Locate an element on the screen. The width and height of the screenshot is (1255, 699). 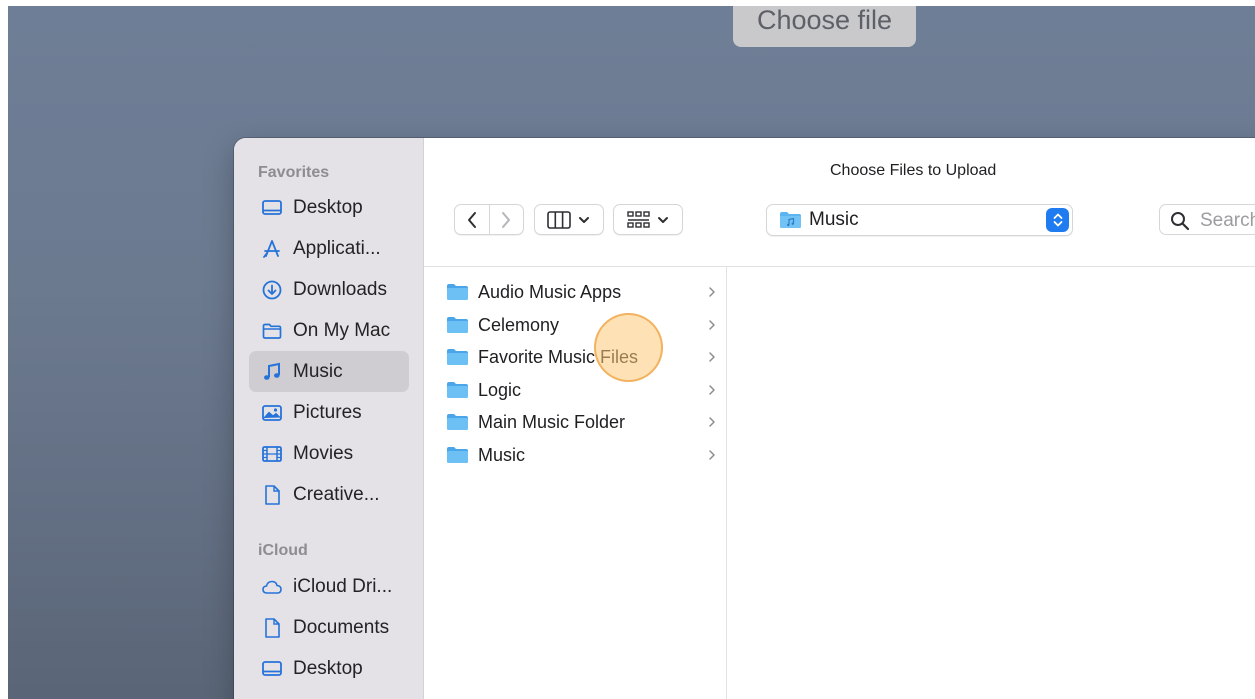
location-popup: Music is located at coordinates (919, 220).